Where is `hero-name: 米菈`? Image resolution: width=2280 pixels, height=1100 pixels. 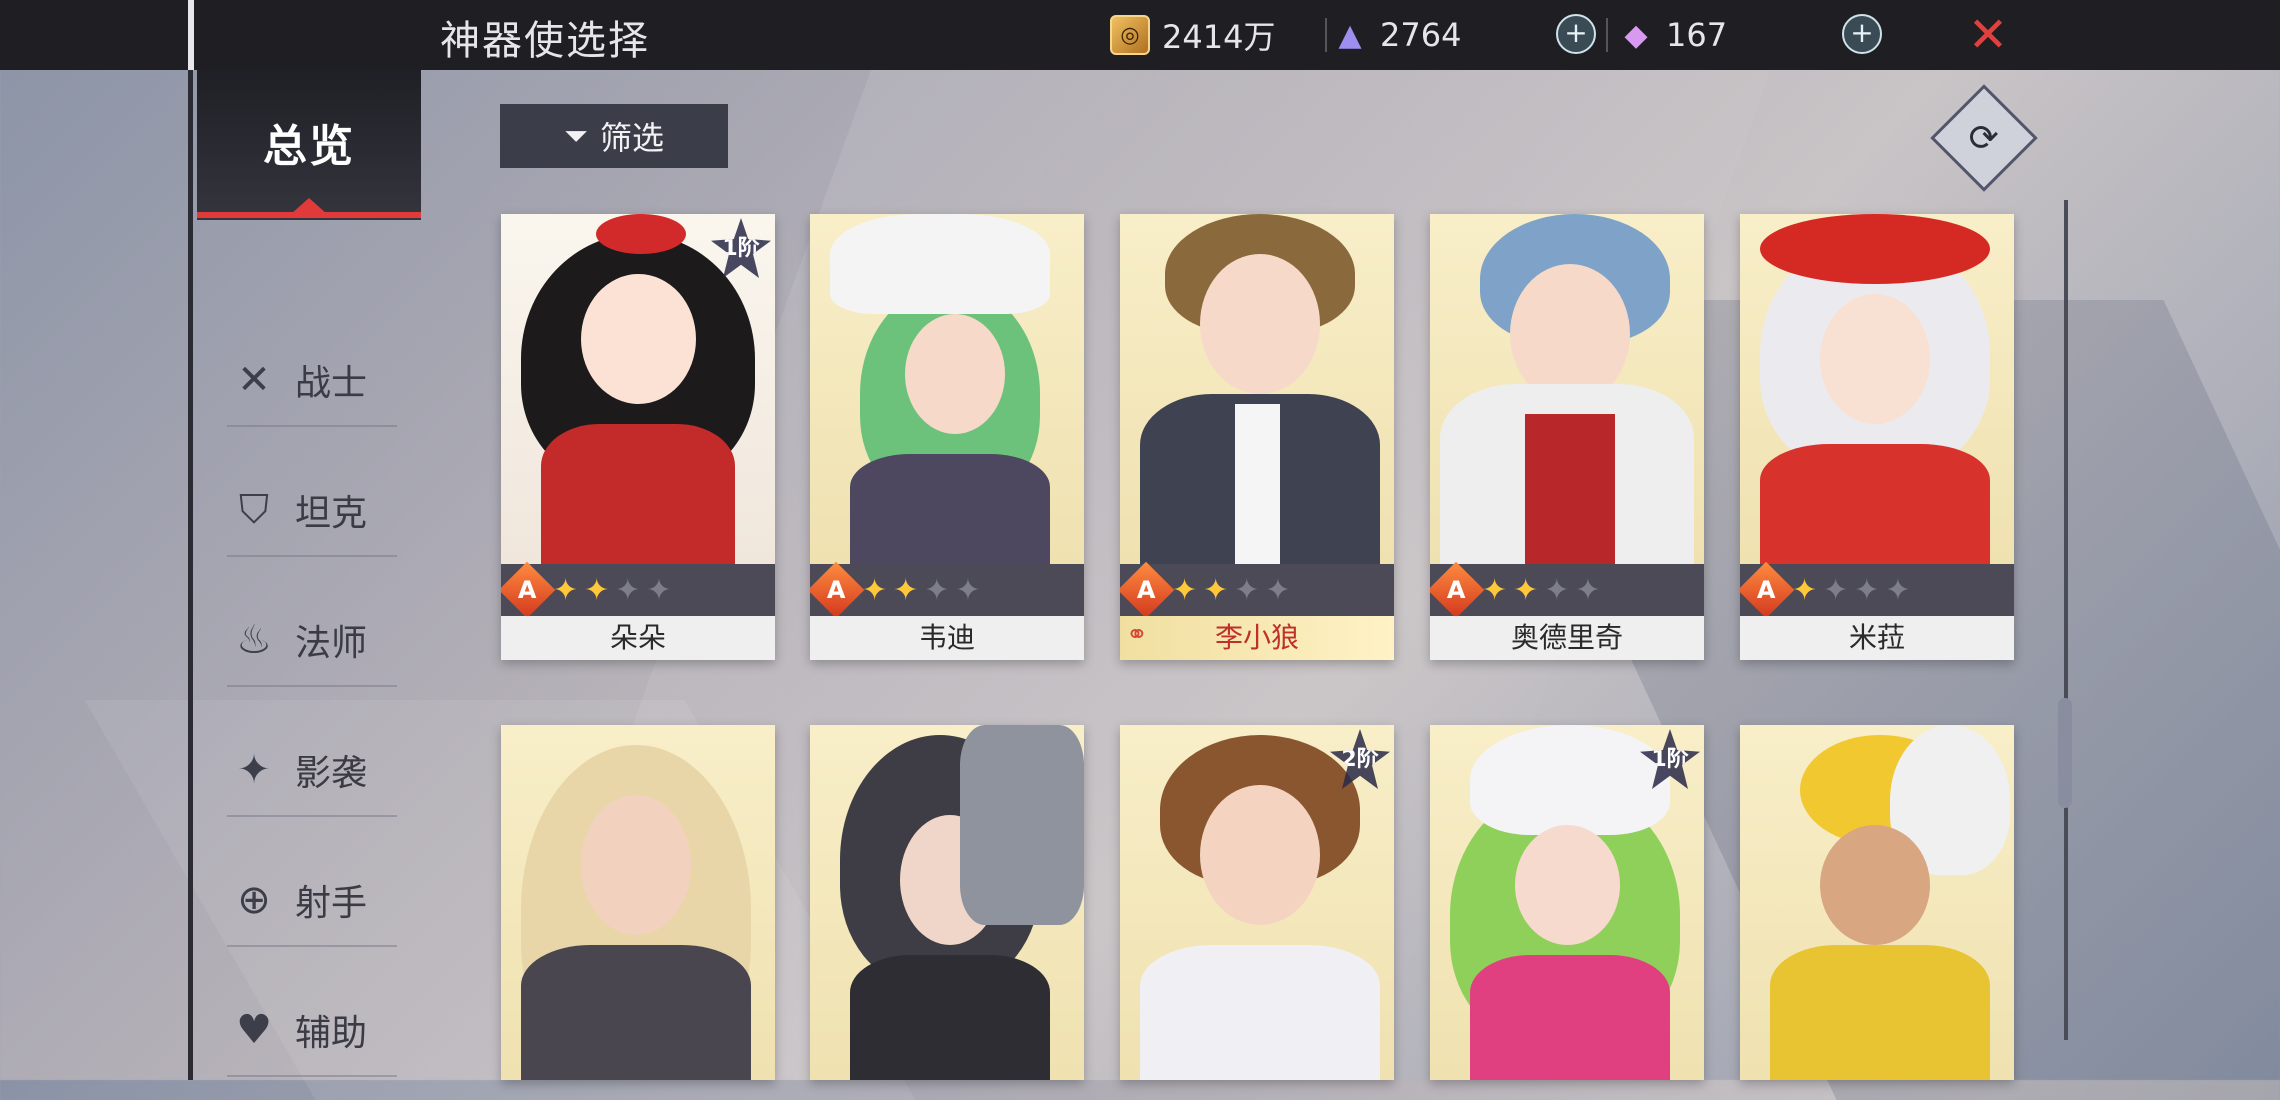
hero-name: 米菈 is located at coordinates (1877, 638).